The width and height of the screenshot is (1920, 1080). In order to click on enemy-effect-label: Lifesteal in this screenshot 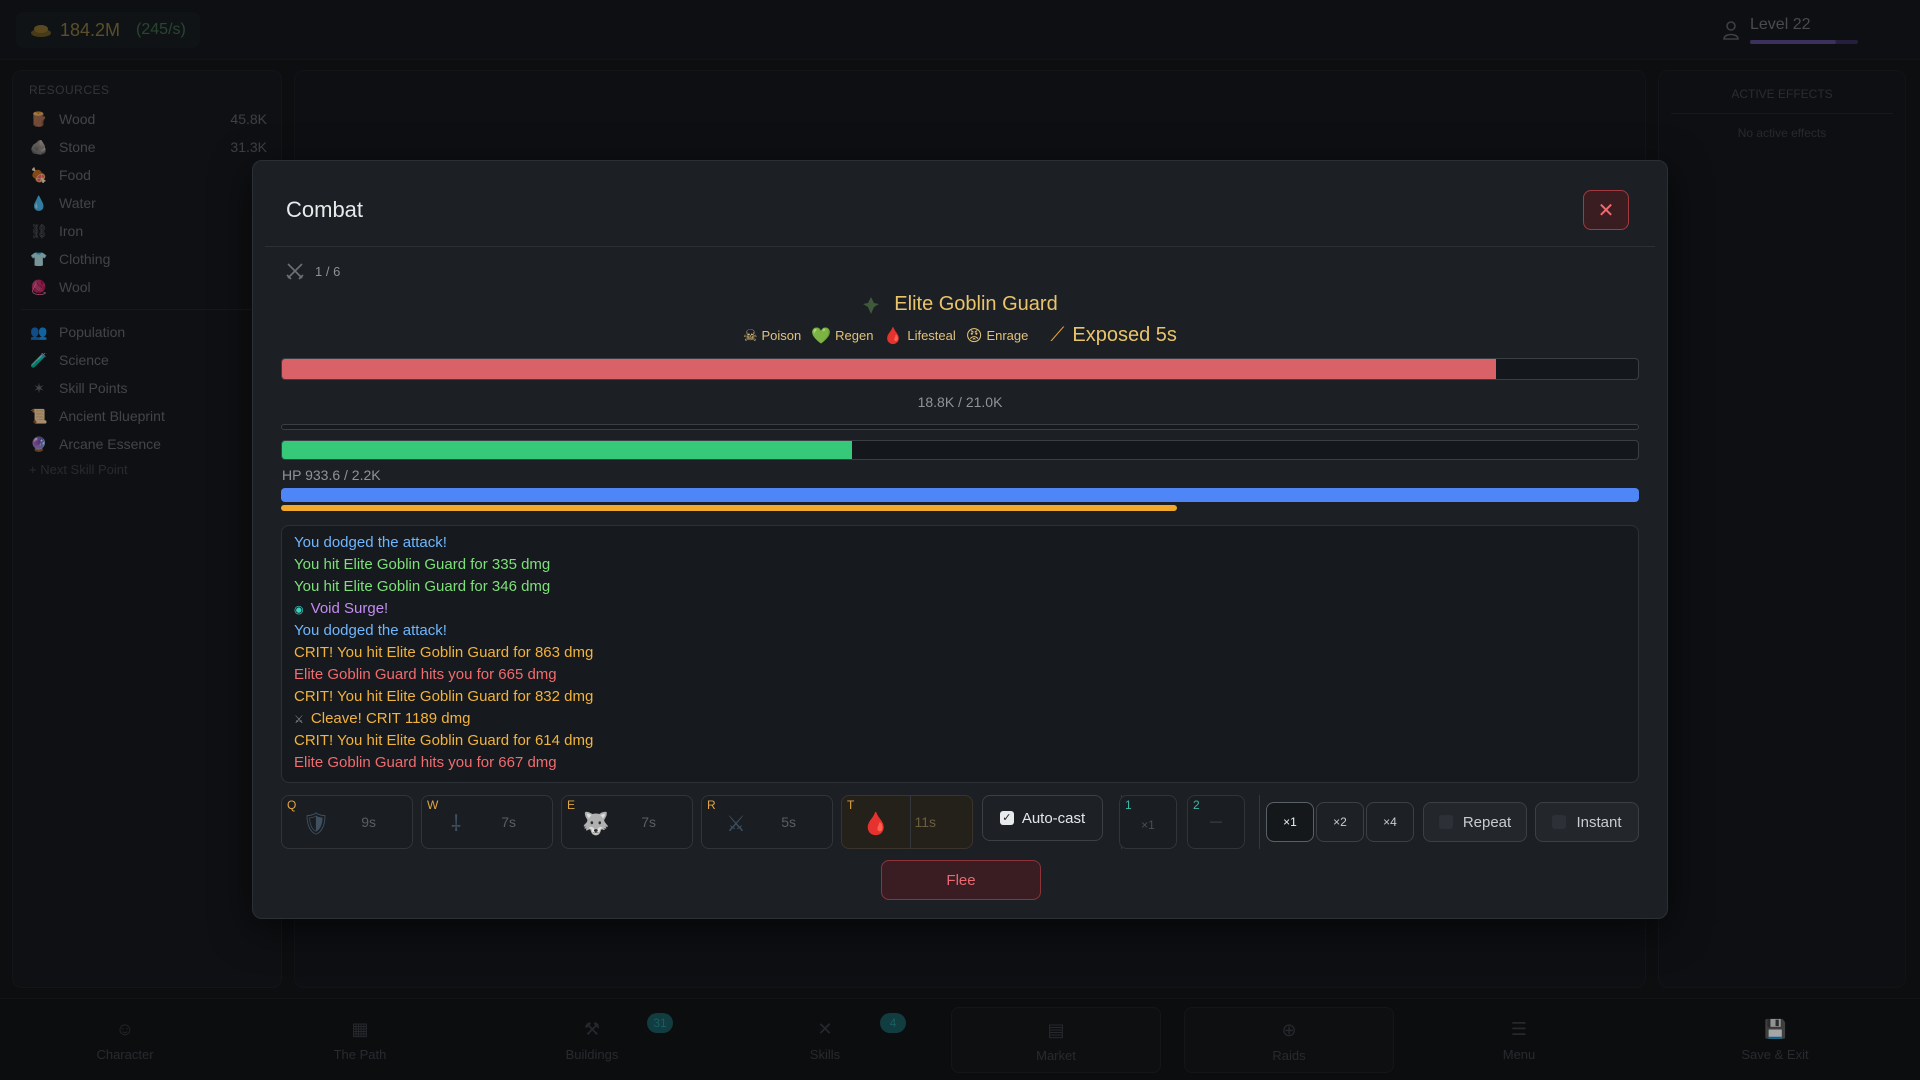, I will do `click(931, 335)`.